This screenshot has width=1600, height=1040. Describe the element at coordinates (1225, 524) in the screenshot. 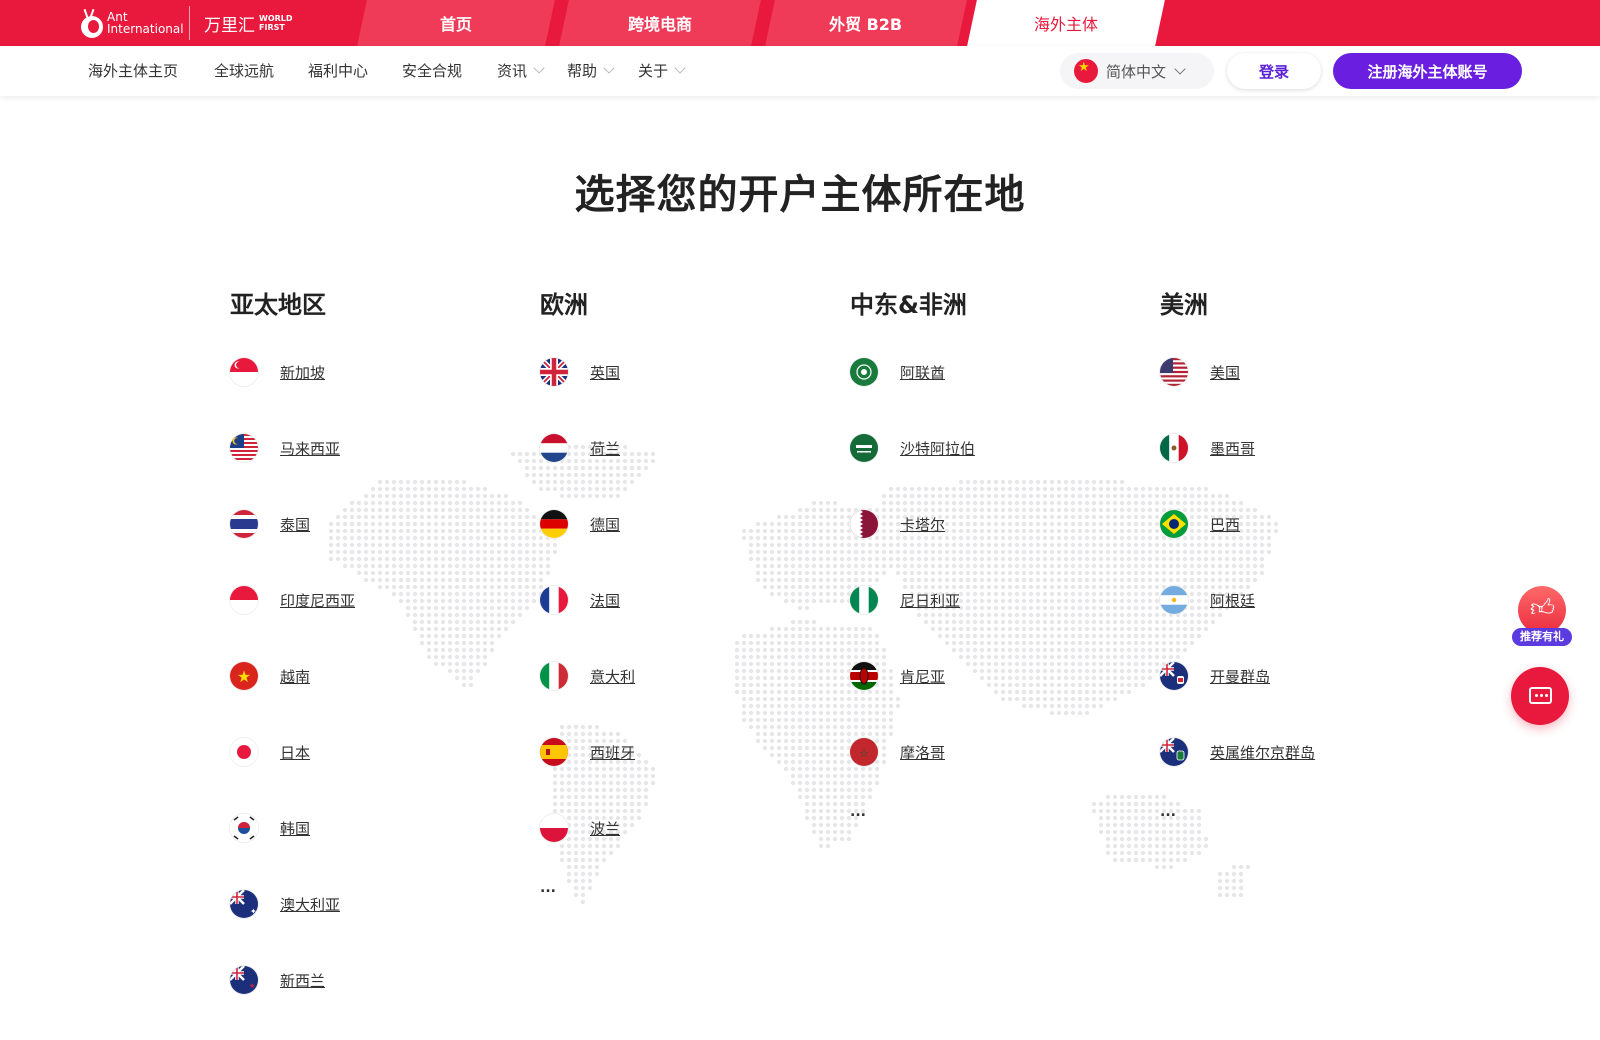

I see `country-link: 巴西` at that location.